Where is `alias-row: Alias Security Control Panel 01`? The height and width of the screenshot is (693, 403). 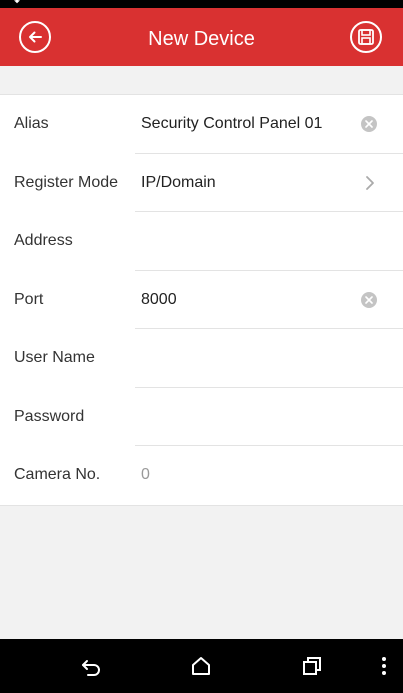
alias-row: Alias Security Control Panel 01 is located at coordinates (201, 124).